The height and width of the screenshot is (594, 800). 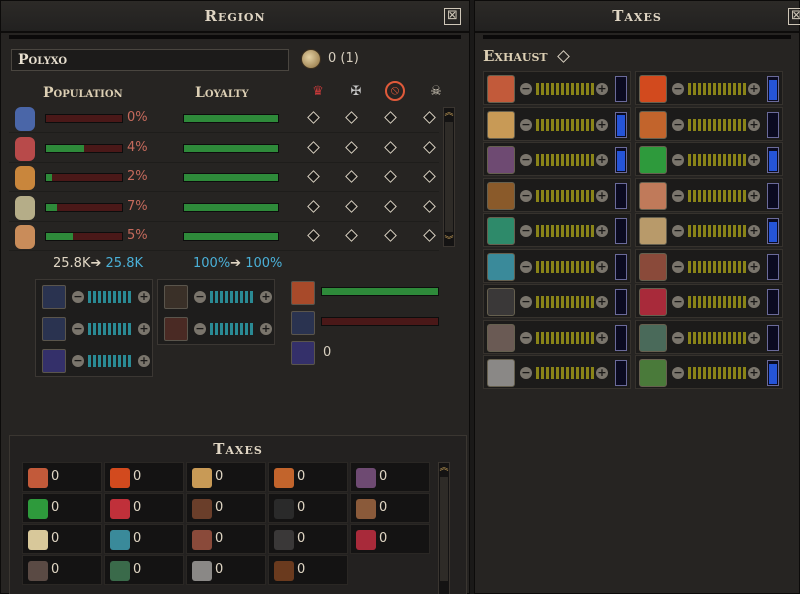 I want to click on region-name-field: Polyxo, so click(x=150, y=60).